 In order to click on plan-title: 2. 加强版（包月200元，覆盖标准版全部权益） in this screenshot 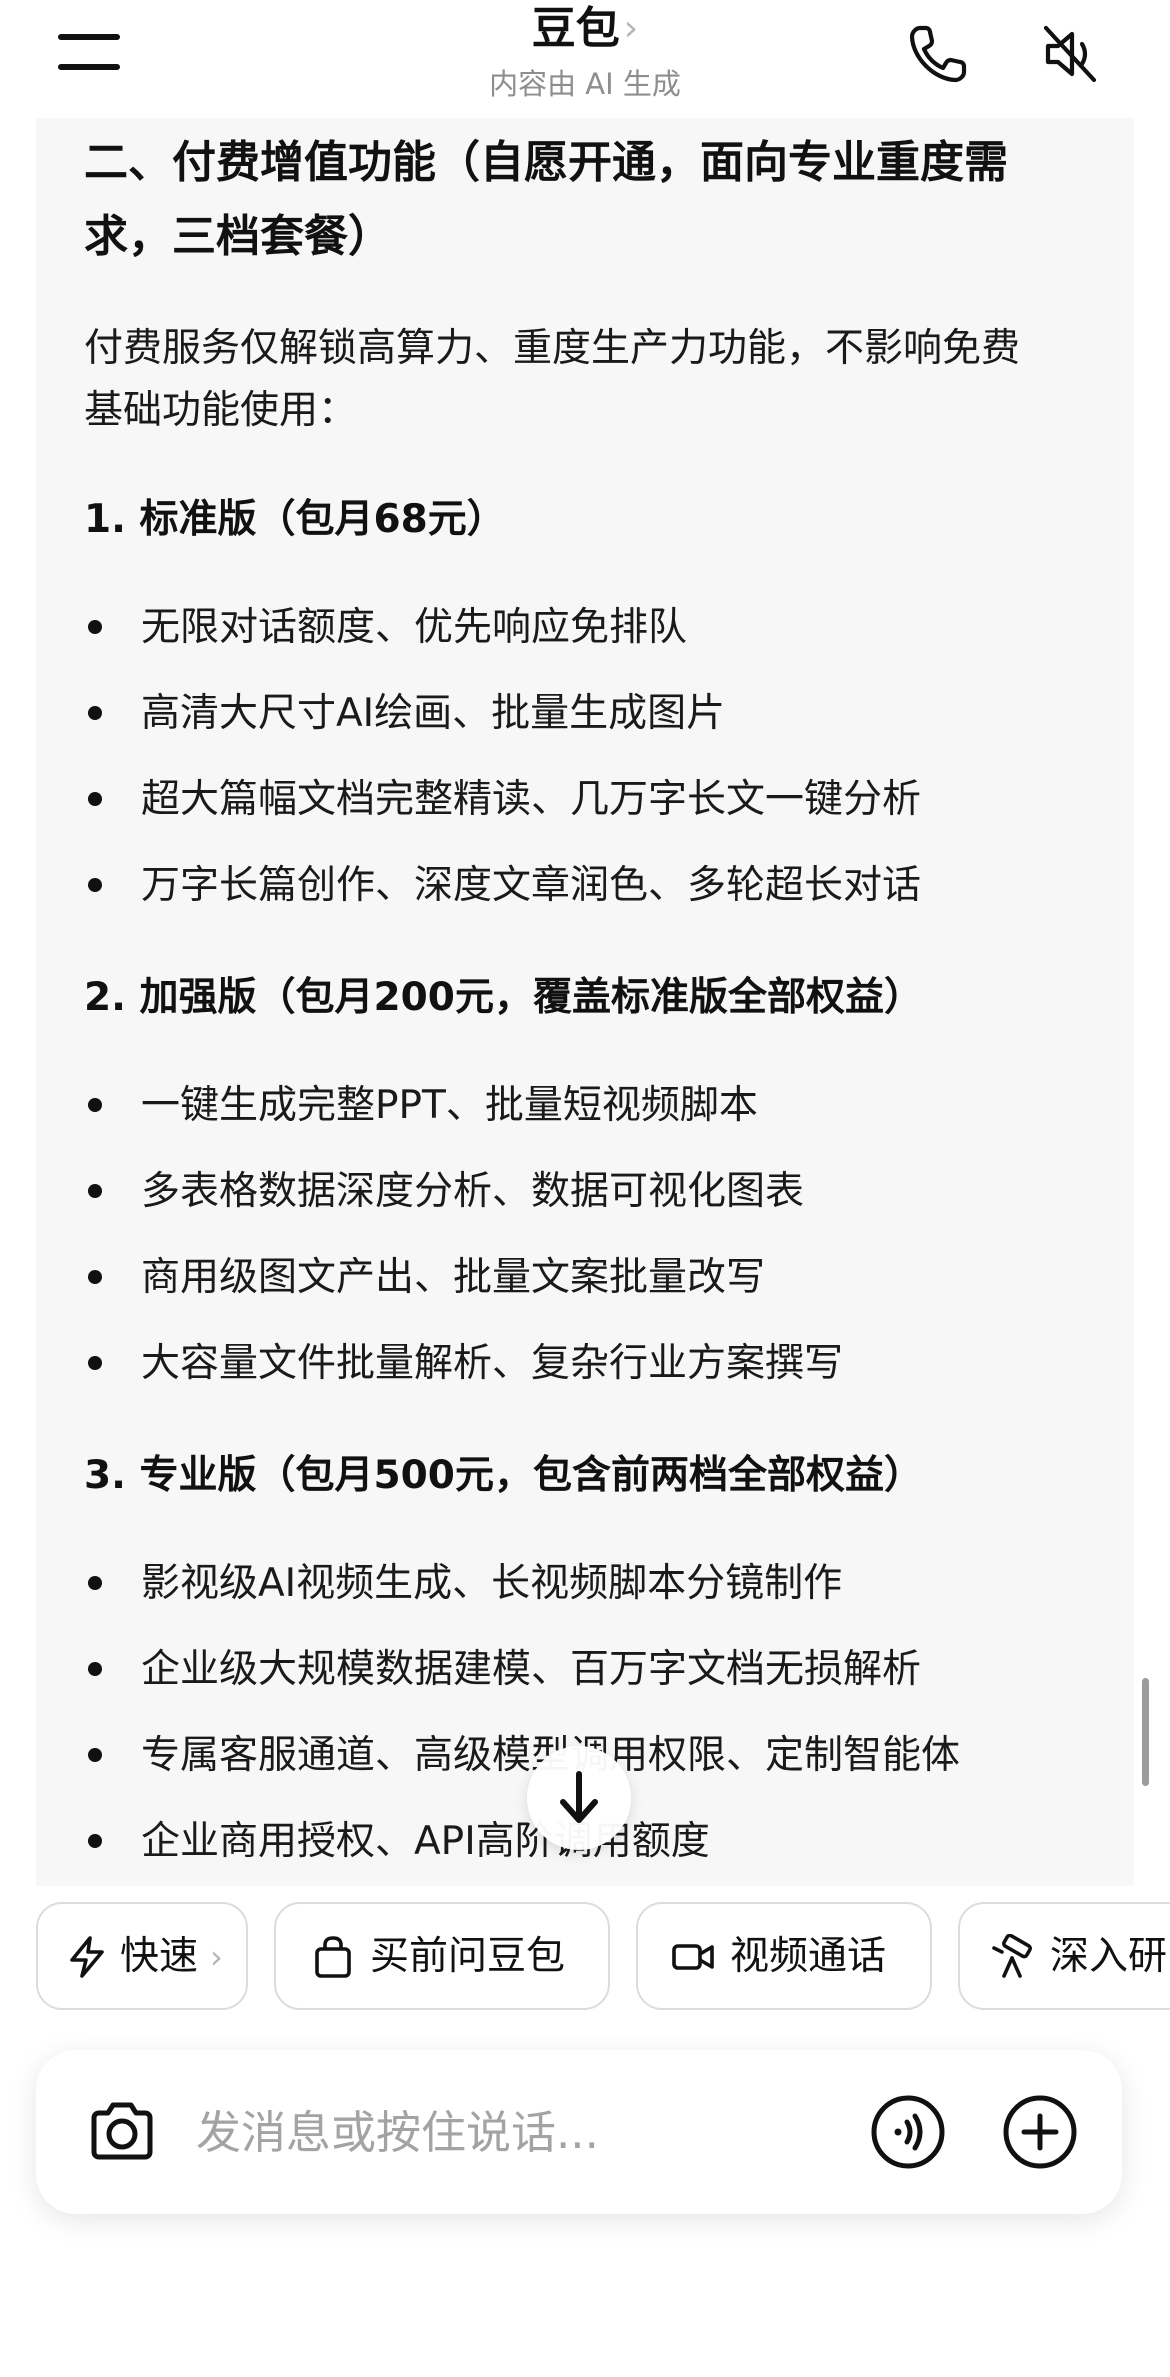, I will do `click(503, 997)`.